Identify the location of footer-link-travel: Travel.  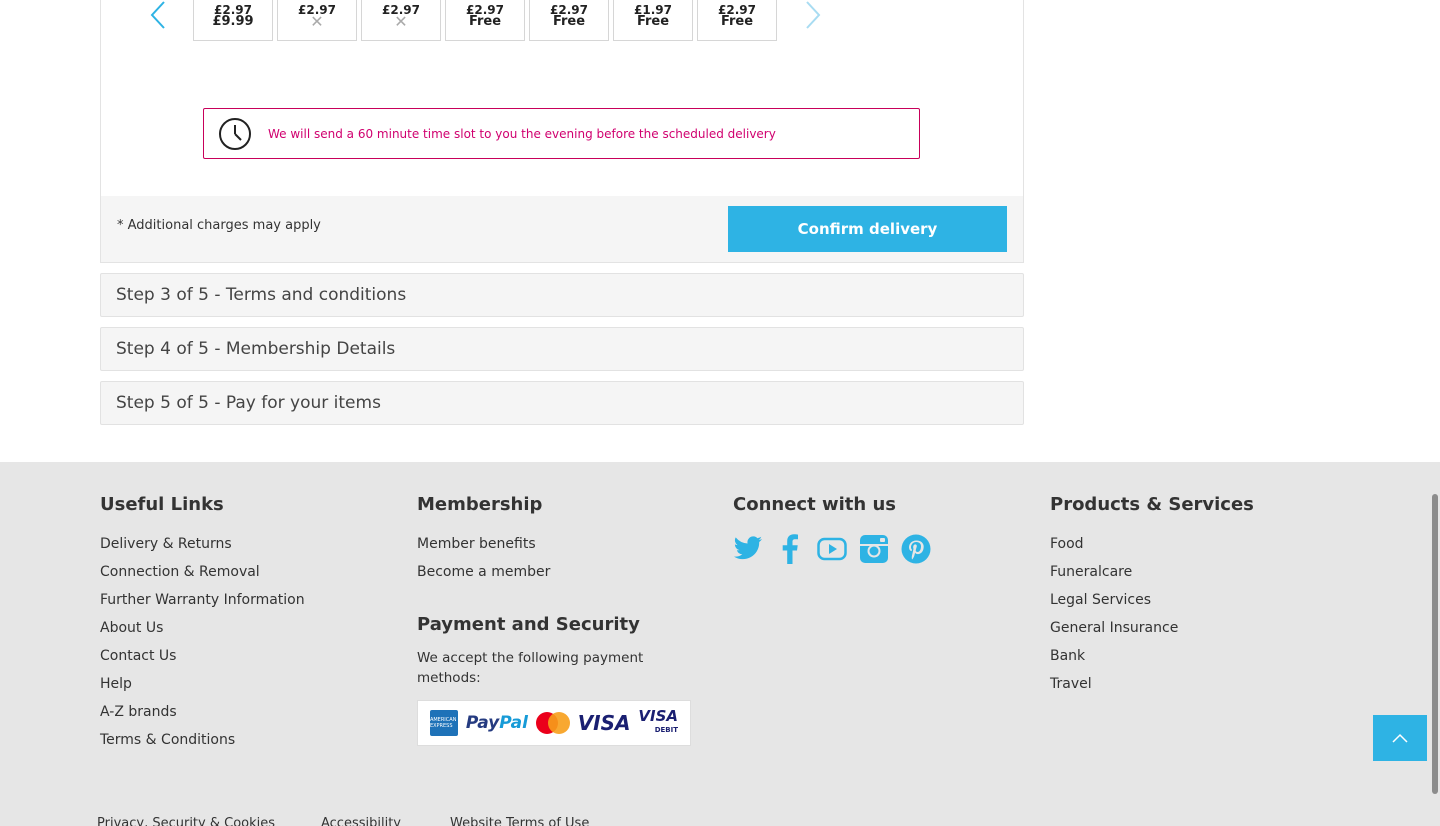
(1152, 688).